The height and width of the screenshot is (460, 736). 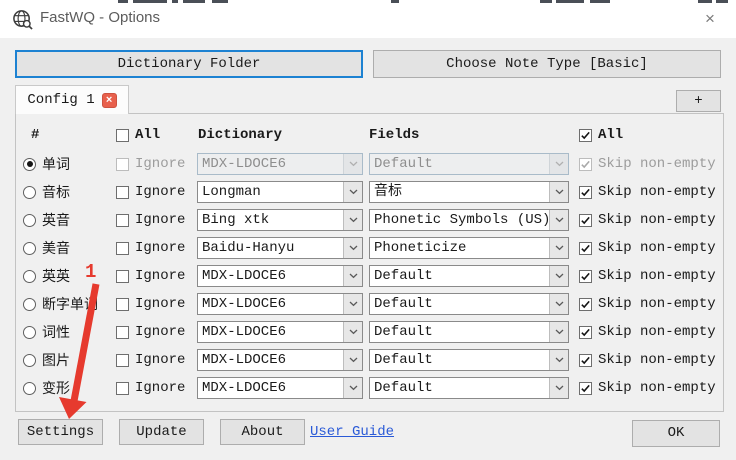 What do you see at coordinates (280, 248) in the screenshot?
I see `dictionary-select: Baidu-Hanyu` at bounding box center [280, 248].